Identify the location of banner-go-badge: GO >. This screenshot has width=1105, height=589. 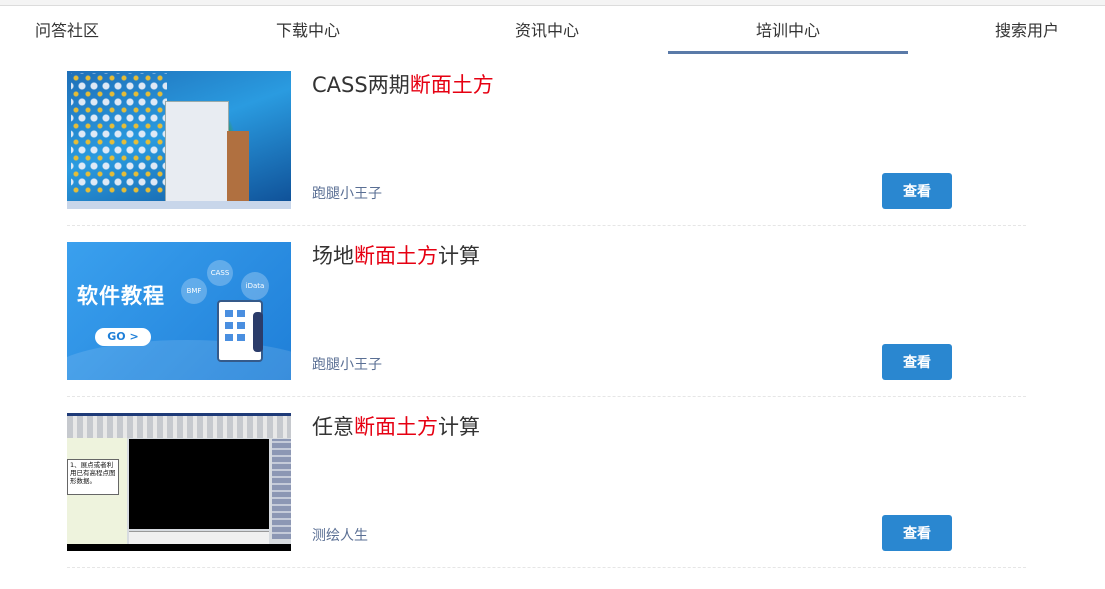
(123, 337).